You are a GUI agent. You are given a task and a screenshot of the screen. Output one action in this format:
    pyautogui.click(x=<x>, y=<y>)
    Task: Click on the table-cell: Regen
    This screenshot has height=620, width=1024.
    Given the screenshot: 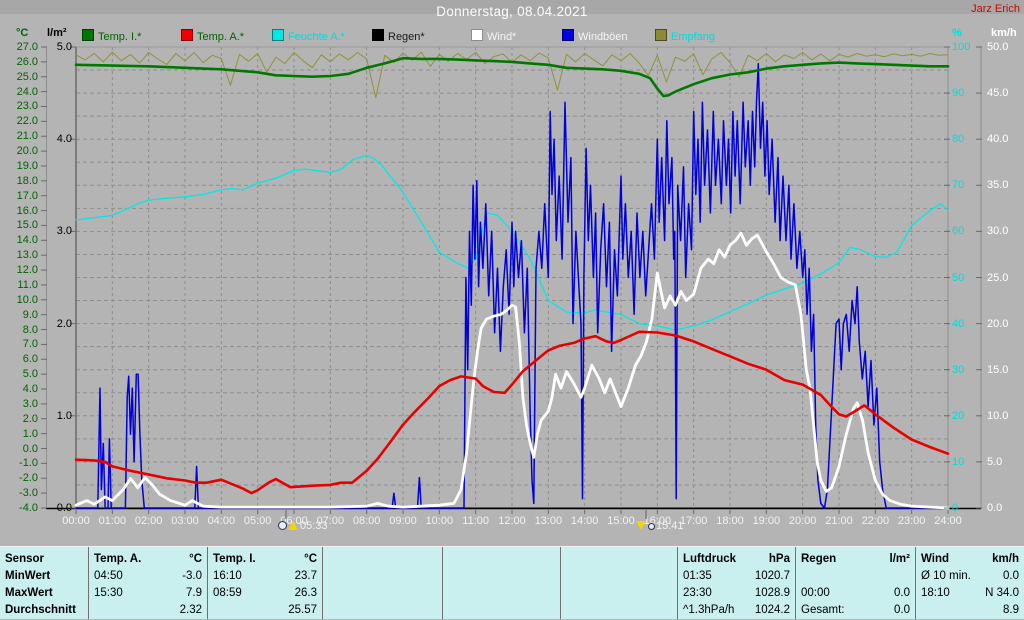 What is the action you would take?
    pyautogui.click(x=819, y=559)
    